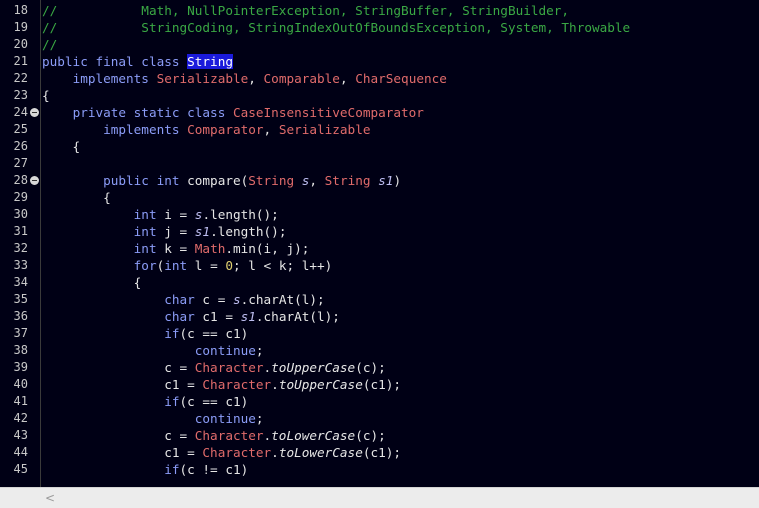 The height and width of the screenshot is (508, 759). What do you see at coordinates (275, 384) in the screenshot?
I see `code-token: .` at bounding box center [275, 384].